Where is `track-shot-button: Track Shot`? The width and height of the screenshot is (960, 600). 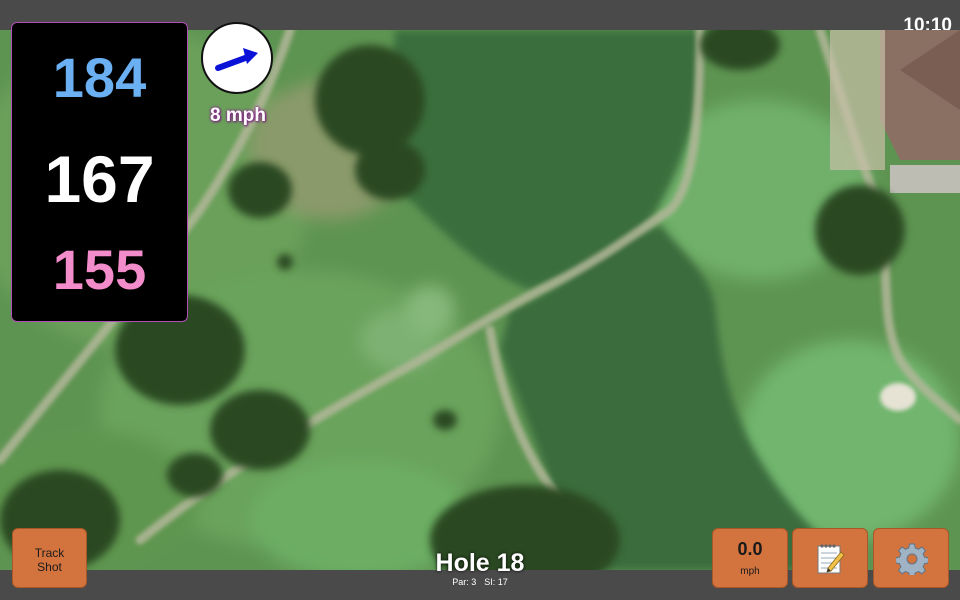 track-shot-button: Track Shot is located at coordinates (49, 558).